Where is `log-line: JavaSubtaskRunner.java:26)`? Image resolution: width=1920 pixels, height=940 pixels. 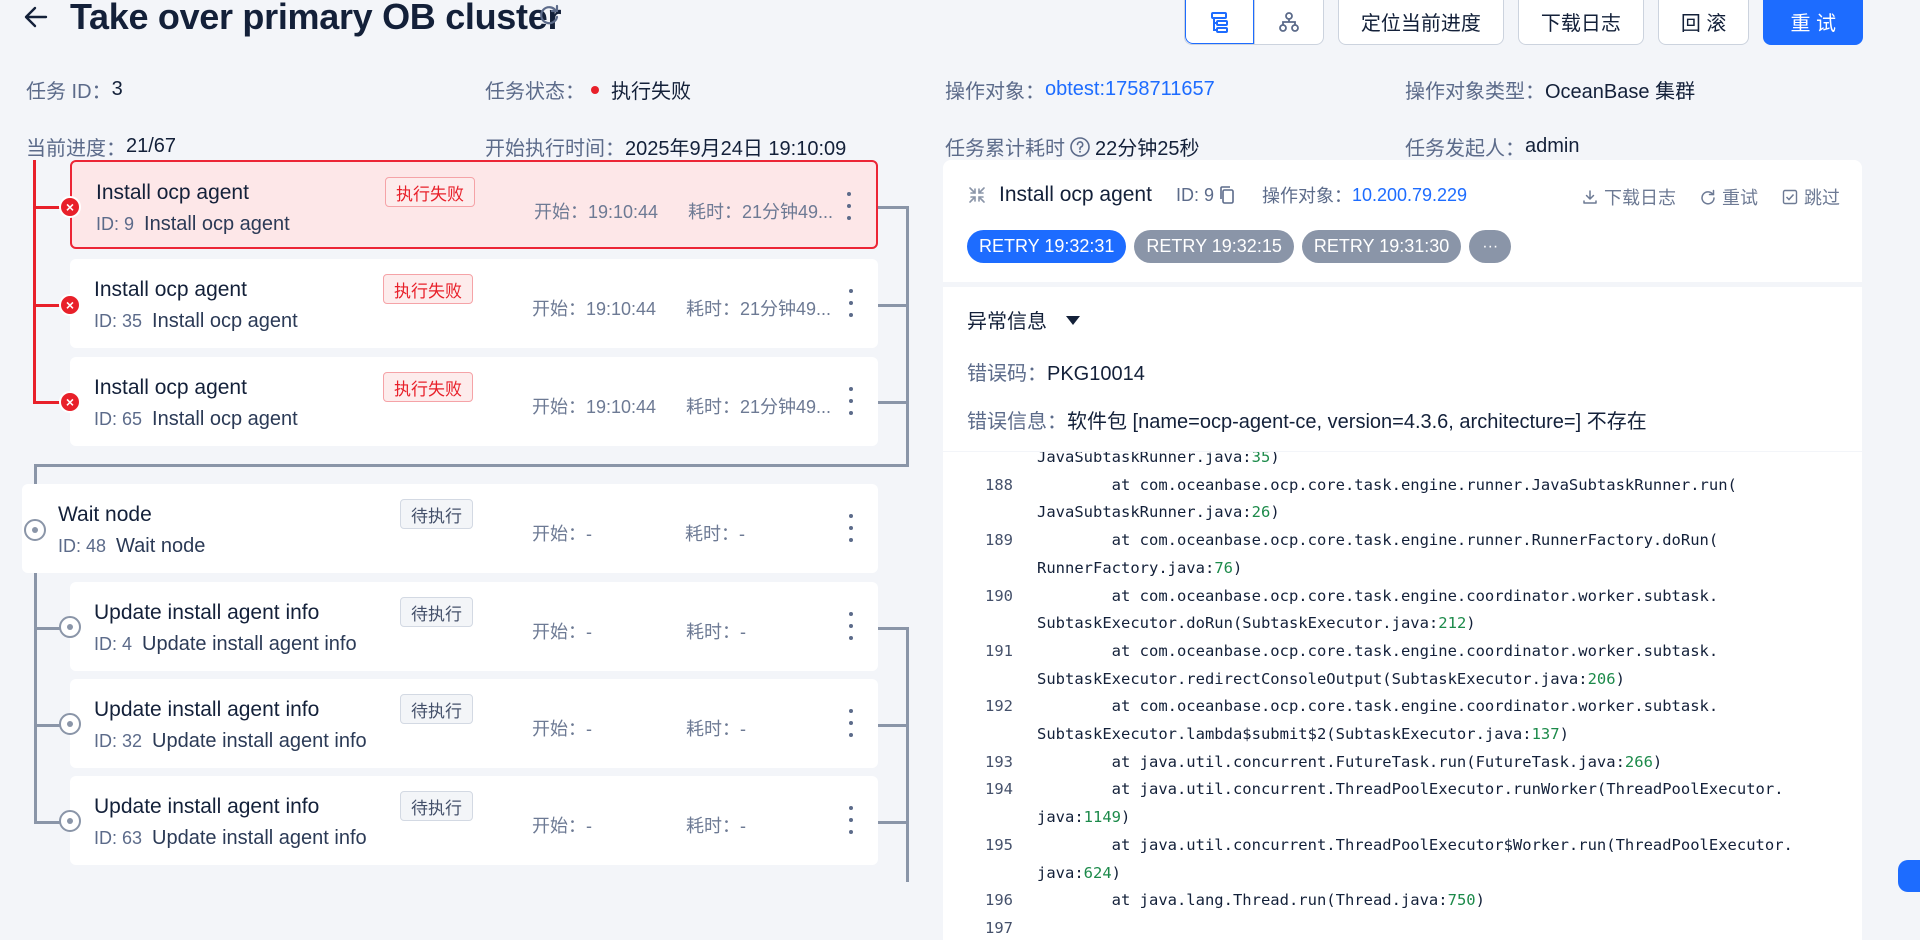
log-line: JavaSubtaskRunner.java:26) is located at coordinates (1382, 513).